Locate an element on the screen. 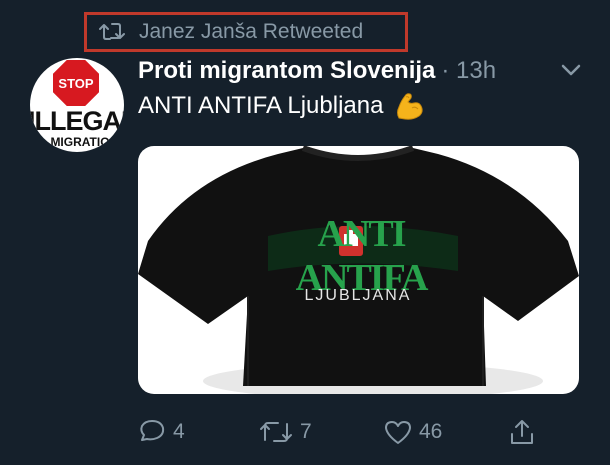 This screenshot has height=465, width=610. heart-icon is located at coordinates (398, 432).